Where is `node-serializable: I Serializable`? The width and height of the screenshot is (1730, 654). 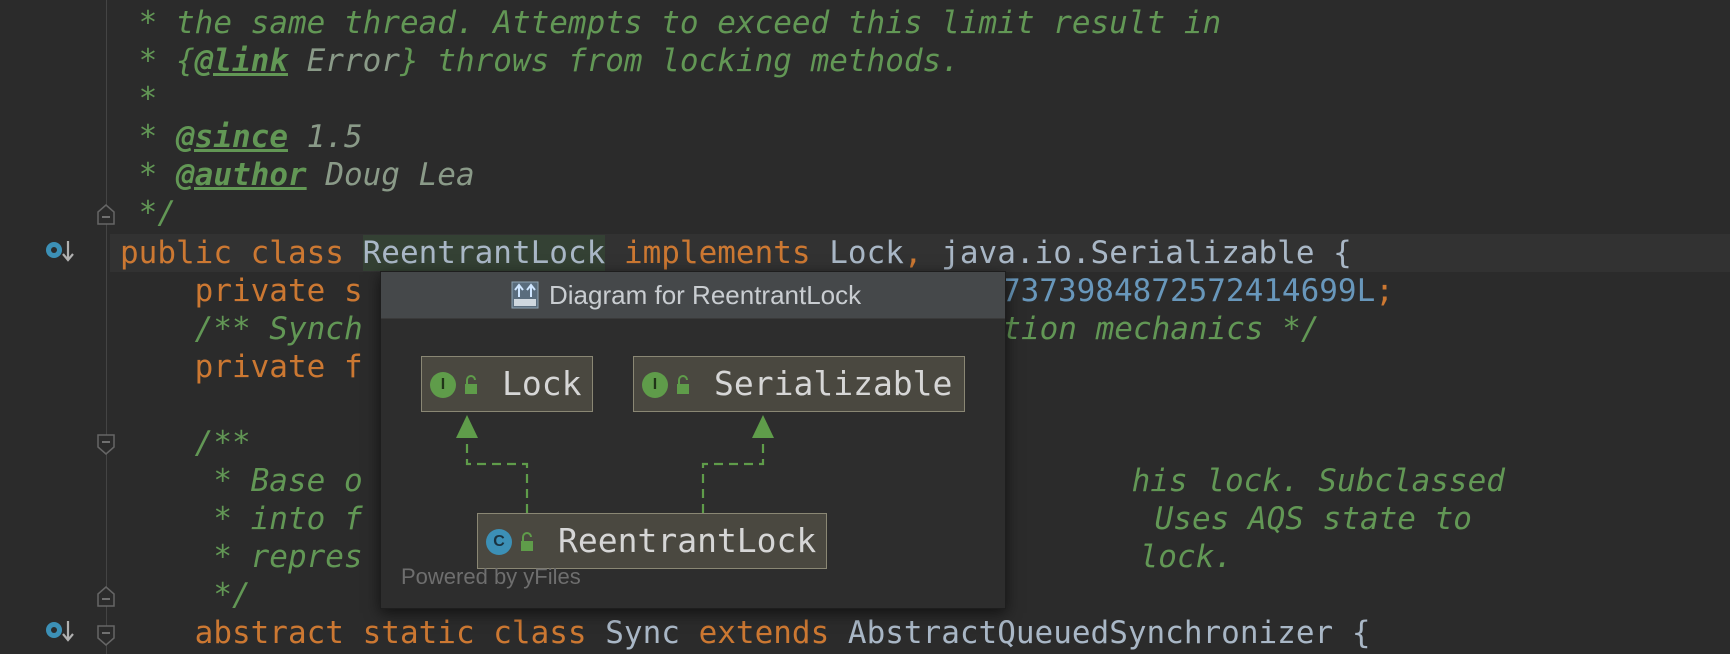 node-serializable: I Serializable is located at coordinates (799, 384).